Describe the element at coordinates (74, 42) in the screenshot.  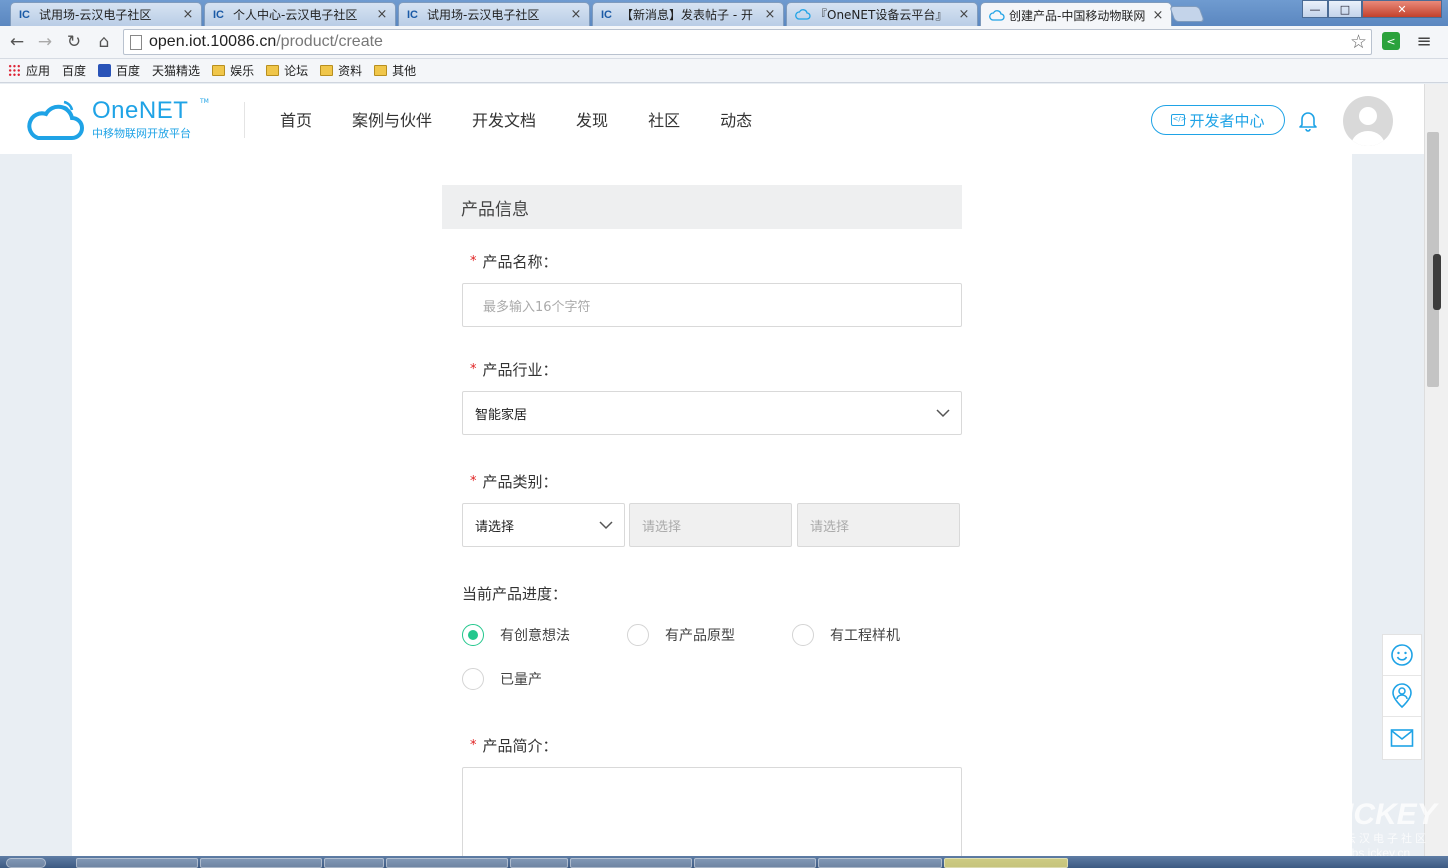
I see `reload-icon: ↻` at that location.